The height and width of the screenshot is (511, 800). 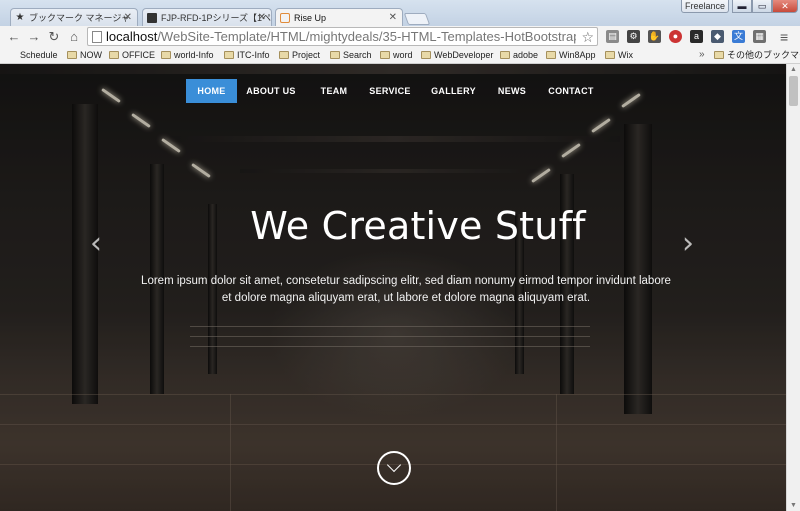 What do you see at coordinates (654, 36) in the screenshot?
I see `extension-hand-icon: ✋` at bounding box center [654, 36].